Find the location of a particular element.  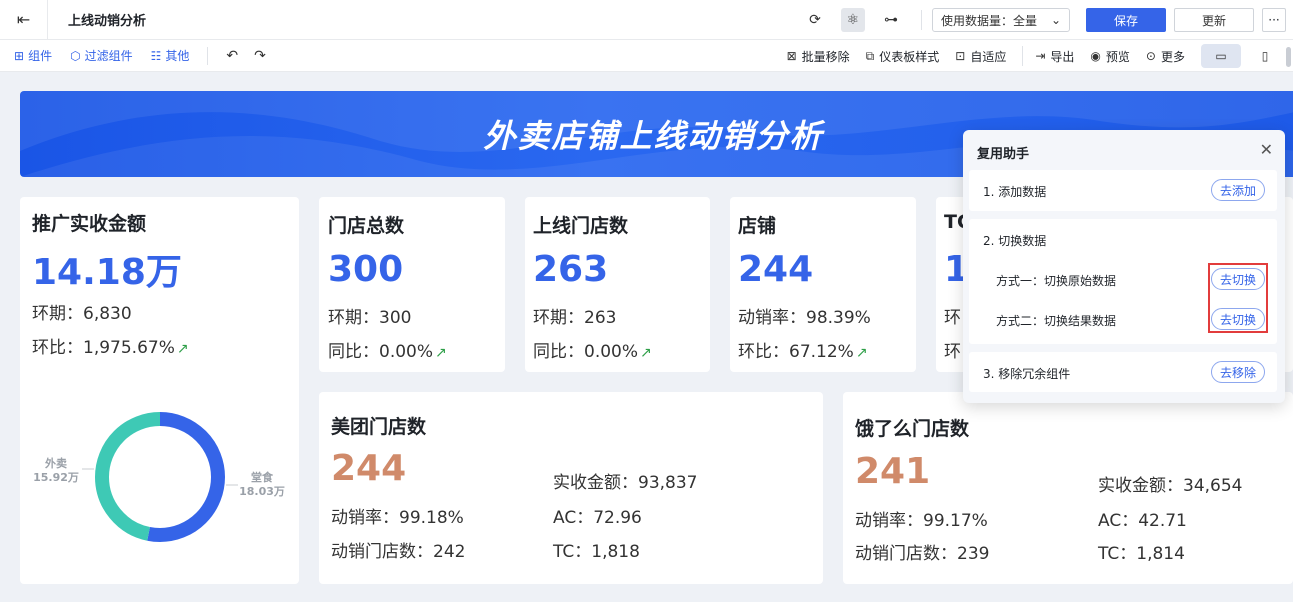

exit-button: ⇤ is located at coordinates (24, 20).